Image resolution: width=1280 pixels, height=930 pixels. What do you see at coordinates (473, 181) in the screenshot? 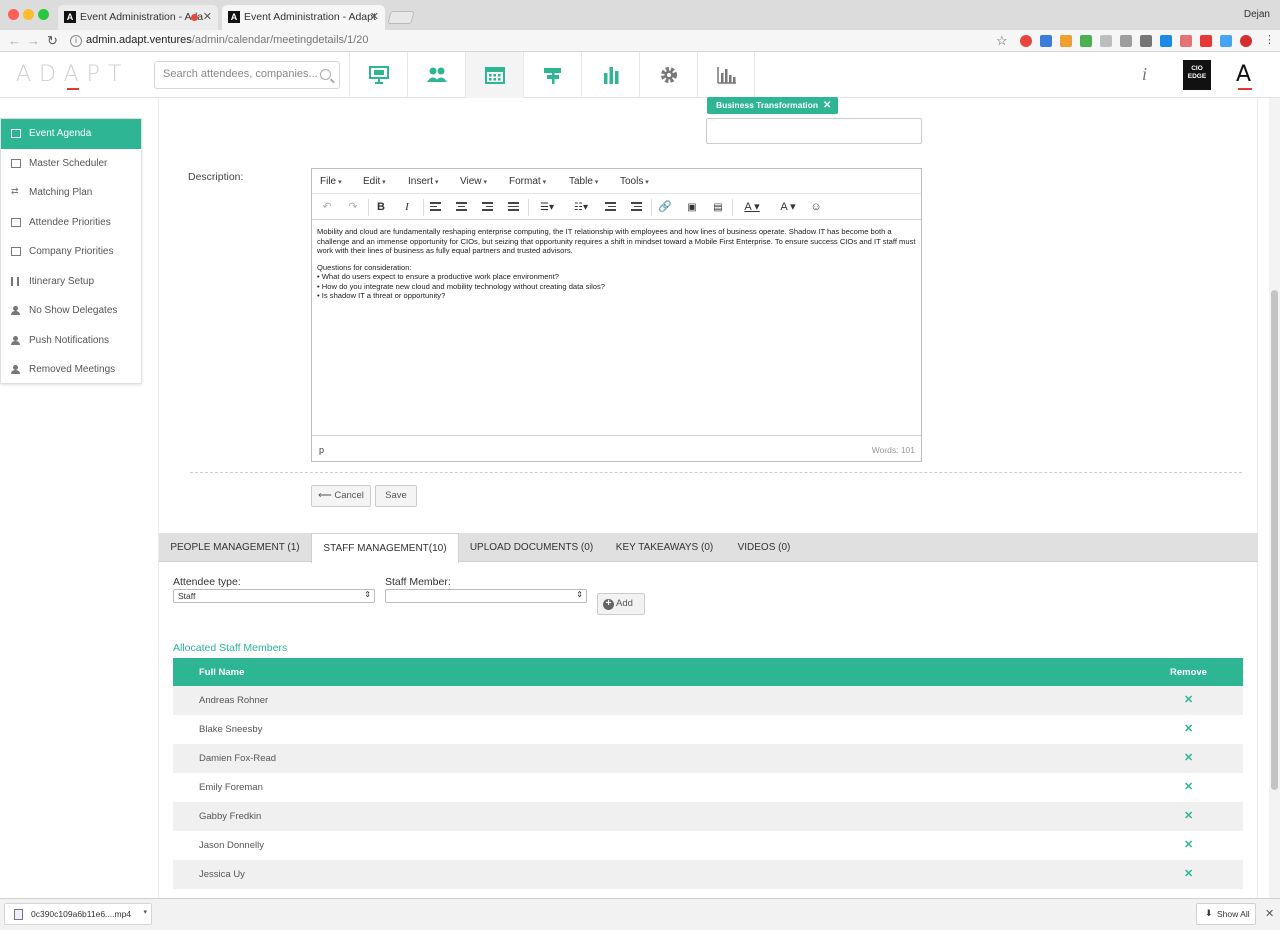
I see `menu-view: View` at bounding box center [473, 181].